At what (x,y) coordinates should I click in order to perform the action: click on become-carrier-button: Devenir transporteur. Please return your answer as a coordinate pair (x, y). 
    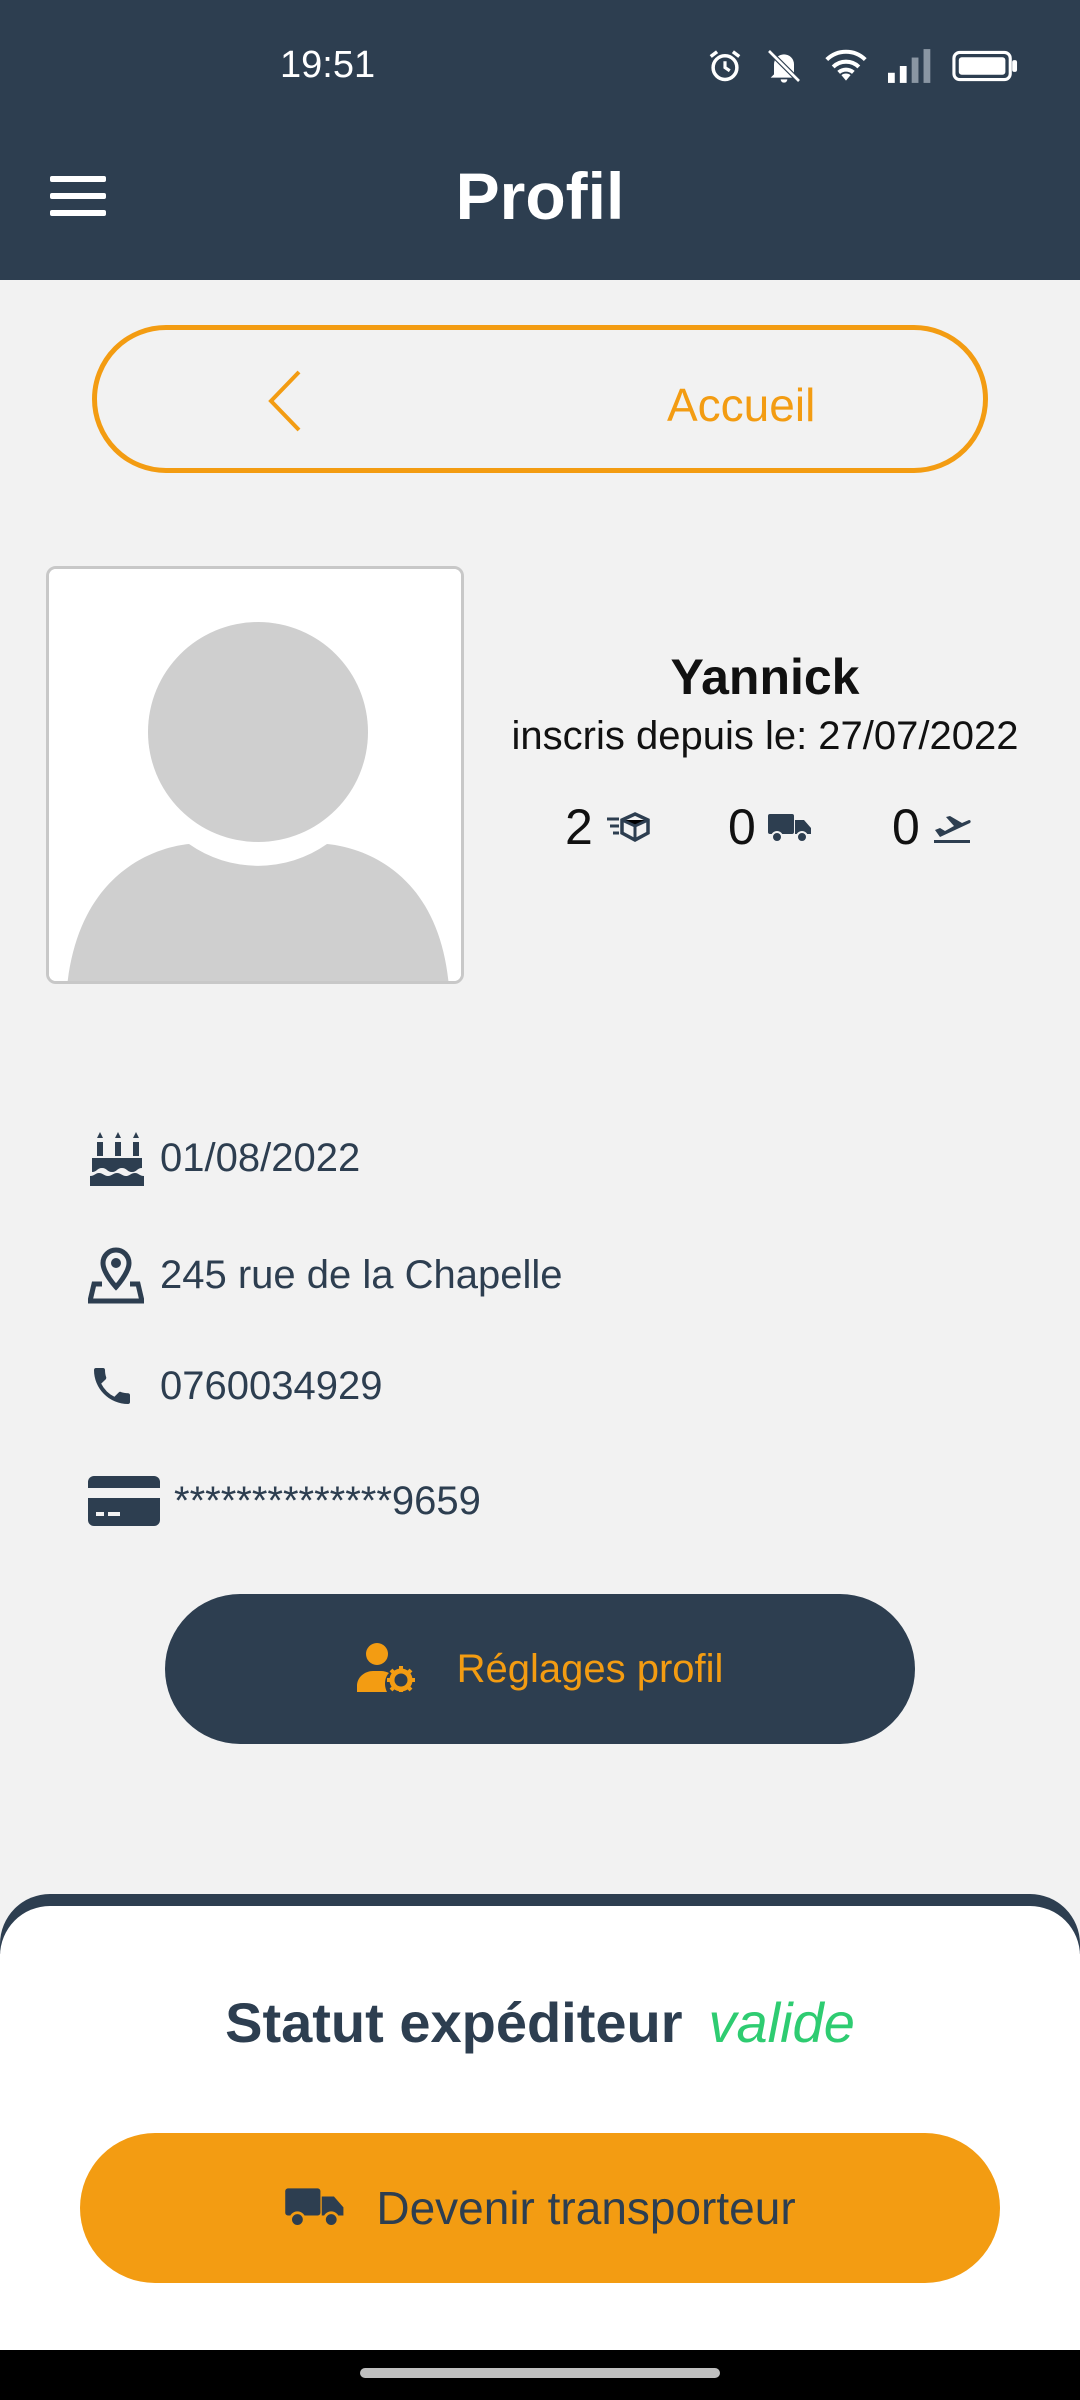
    Looking at the image, I should click on (540, 2208).